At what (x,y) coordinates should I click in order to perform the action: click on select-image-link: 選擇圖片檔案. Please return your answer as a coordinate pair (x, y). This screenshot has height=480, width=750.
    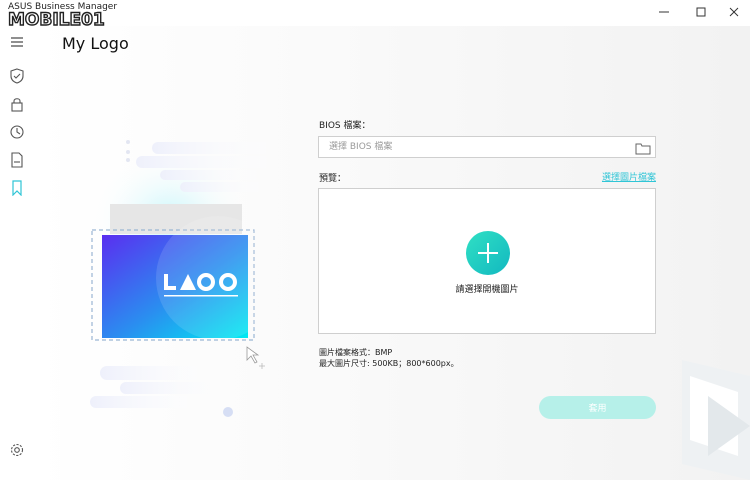
    Looking at the image, I should click on (598, 176).